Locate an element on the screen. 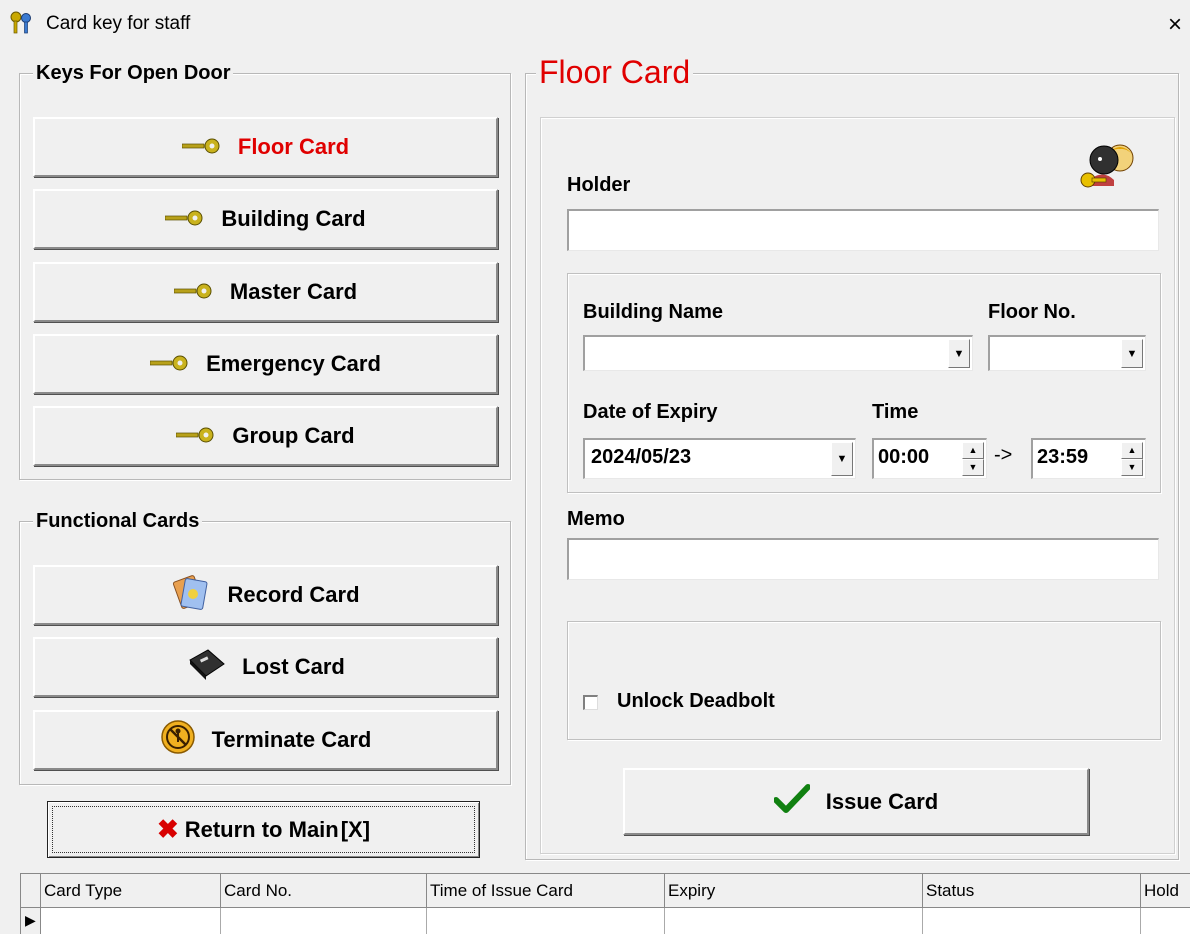 The height and width of the screenshot is (934, 1190). group-card-label: Group Card is located at coordinates (293, 435).